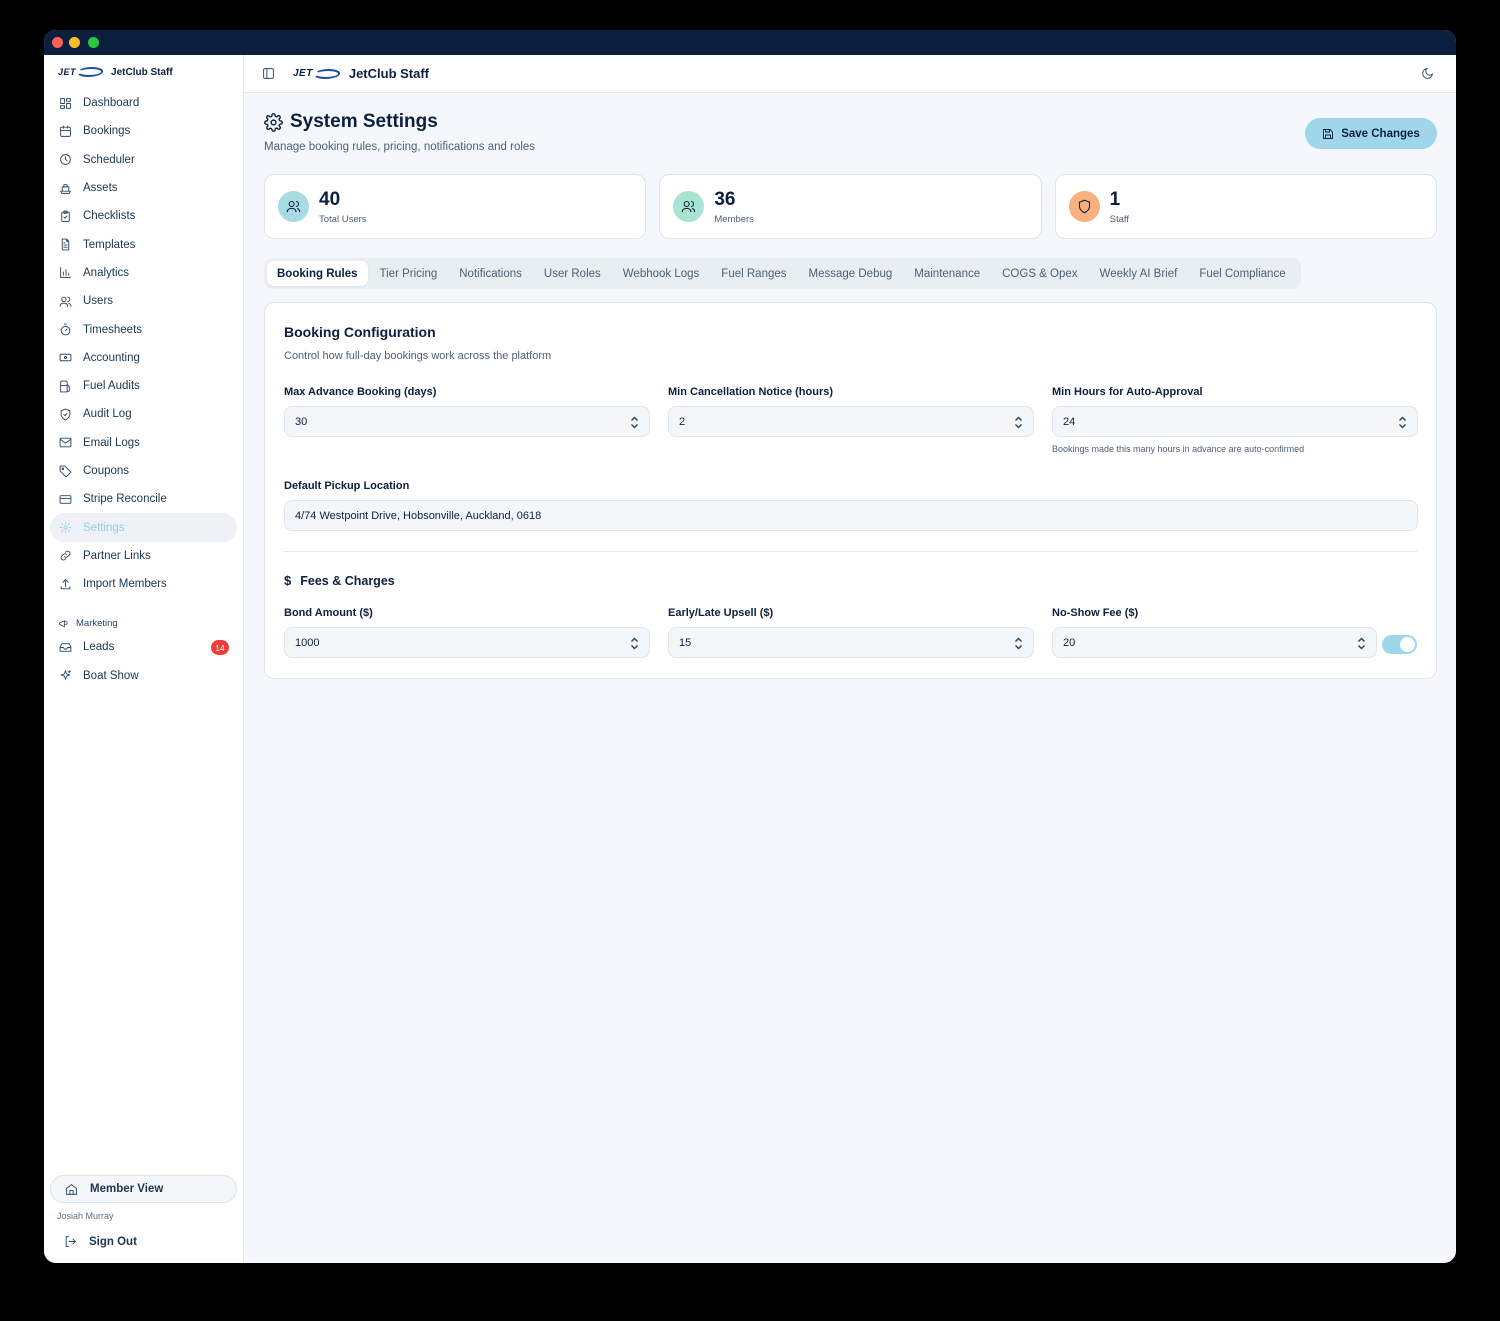 This screenshot has height=1321, width=1500. I want to click on calendar-icon, so click(65, 131).